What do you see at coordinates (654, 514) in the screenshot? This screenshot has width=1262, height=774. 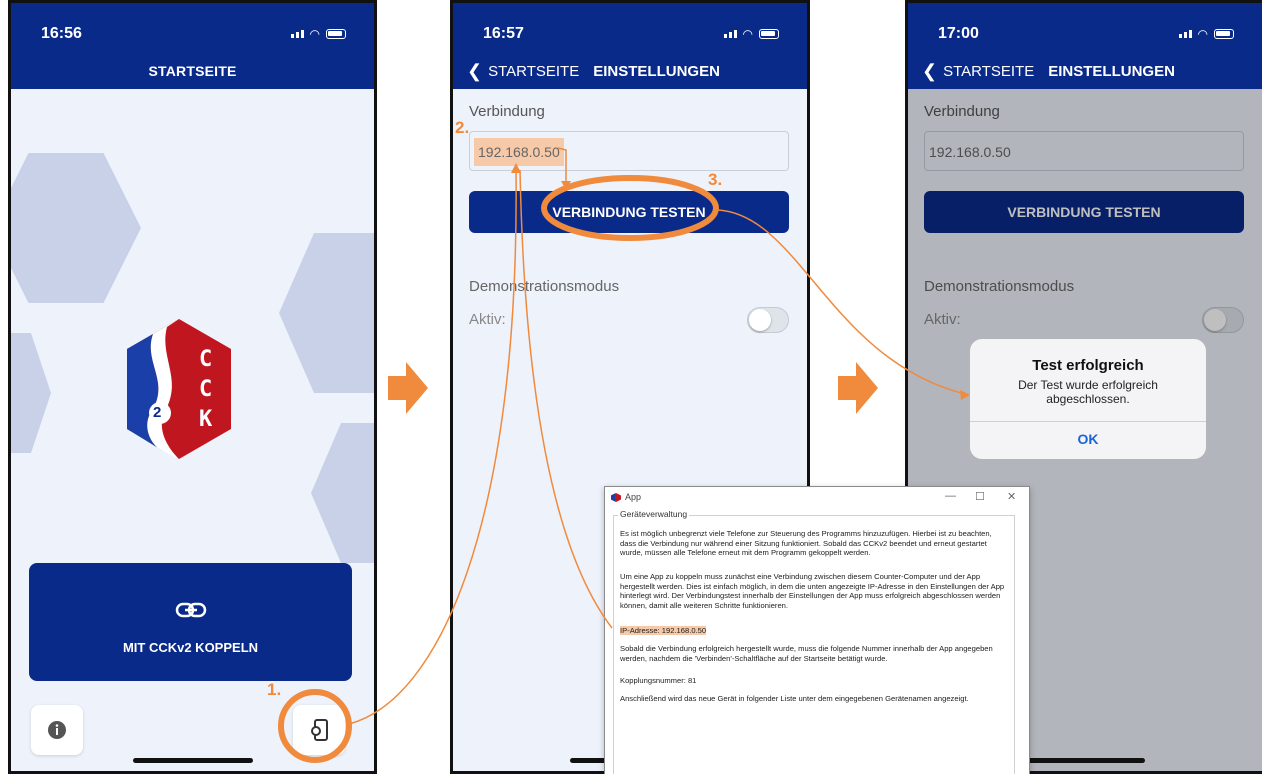 I see `group-title: Geräteverwaltung` at bounding box center [654, 514].